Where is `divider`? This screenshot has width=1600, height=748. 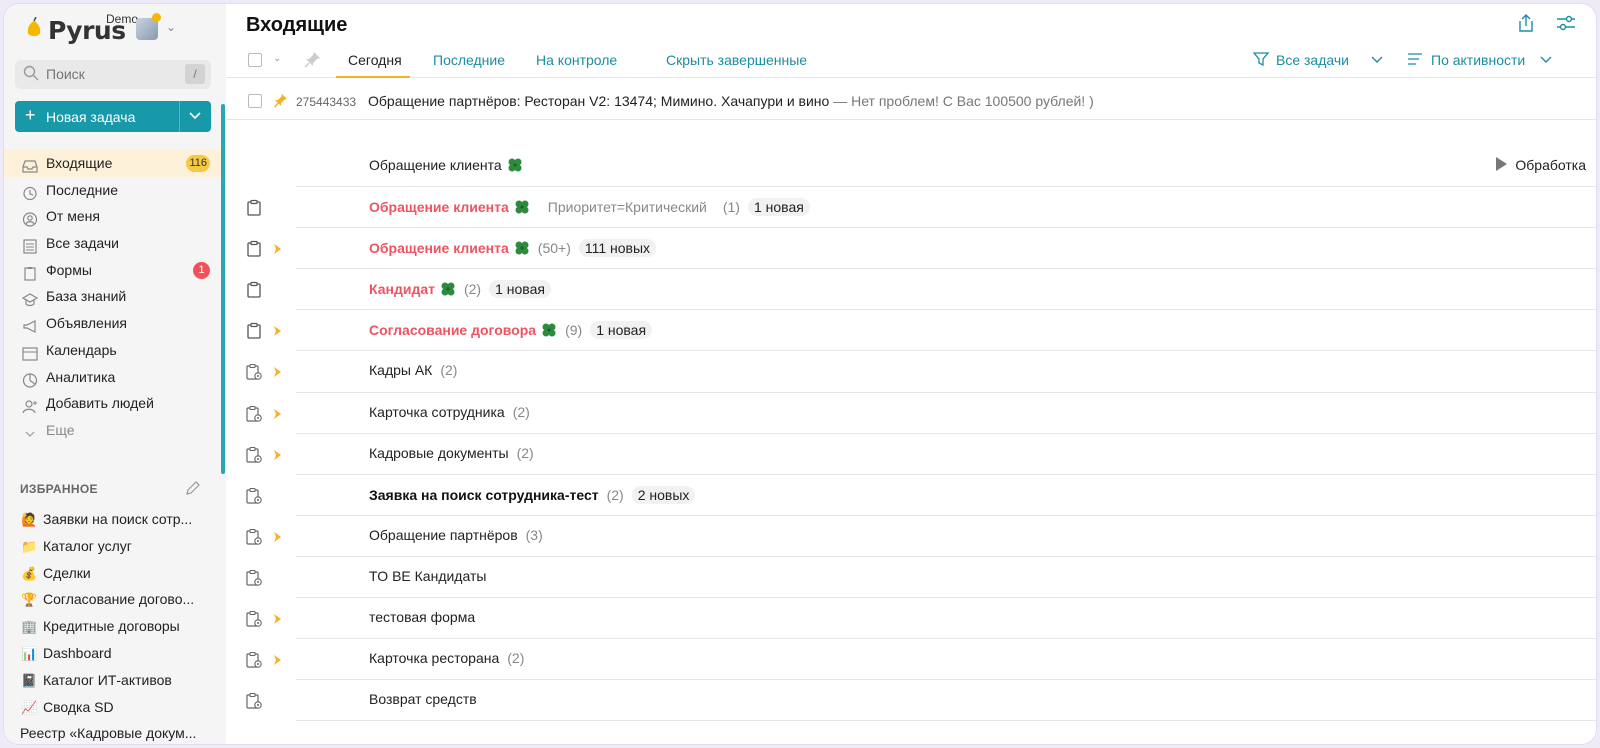
divider is located at coordinates (179, 116).